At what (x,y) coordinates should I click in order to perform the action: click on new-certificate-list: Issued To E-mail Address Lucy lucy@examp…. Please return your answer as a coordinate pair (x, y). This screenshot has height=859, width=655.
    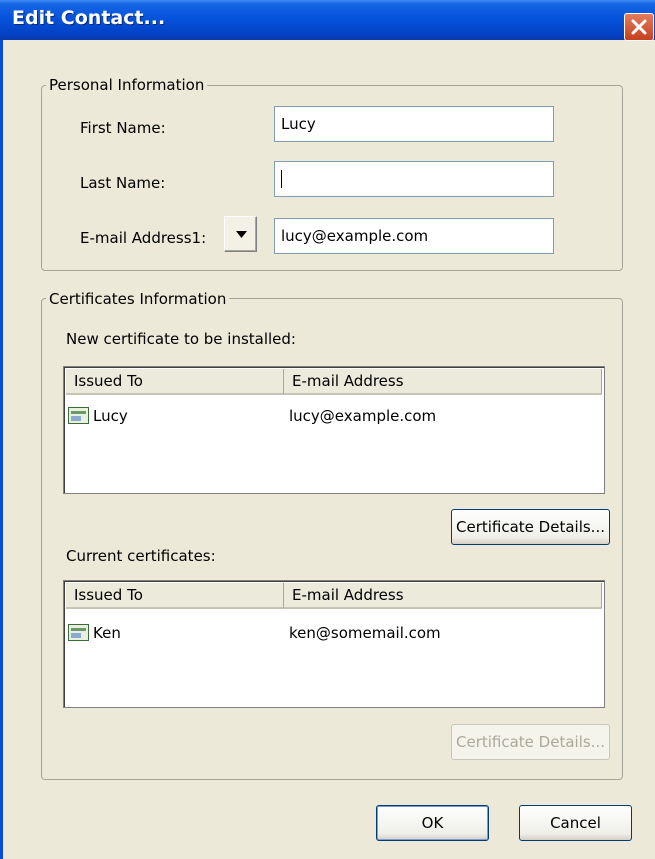
    Looking at the image, I should click on (334, 430).